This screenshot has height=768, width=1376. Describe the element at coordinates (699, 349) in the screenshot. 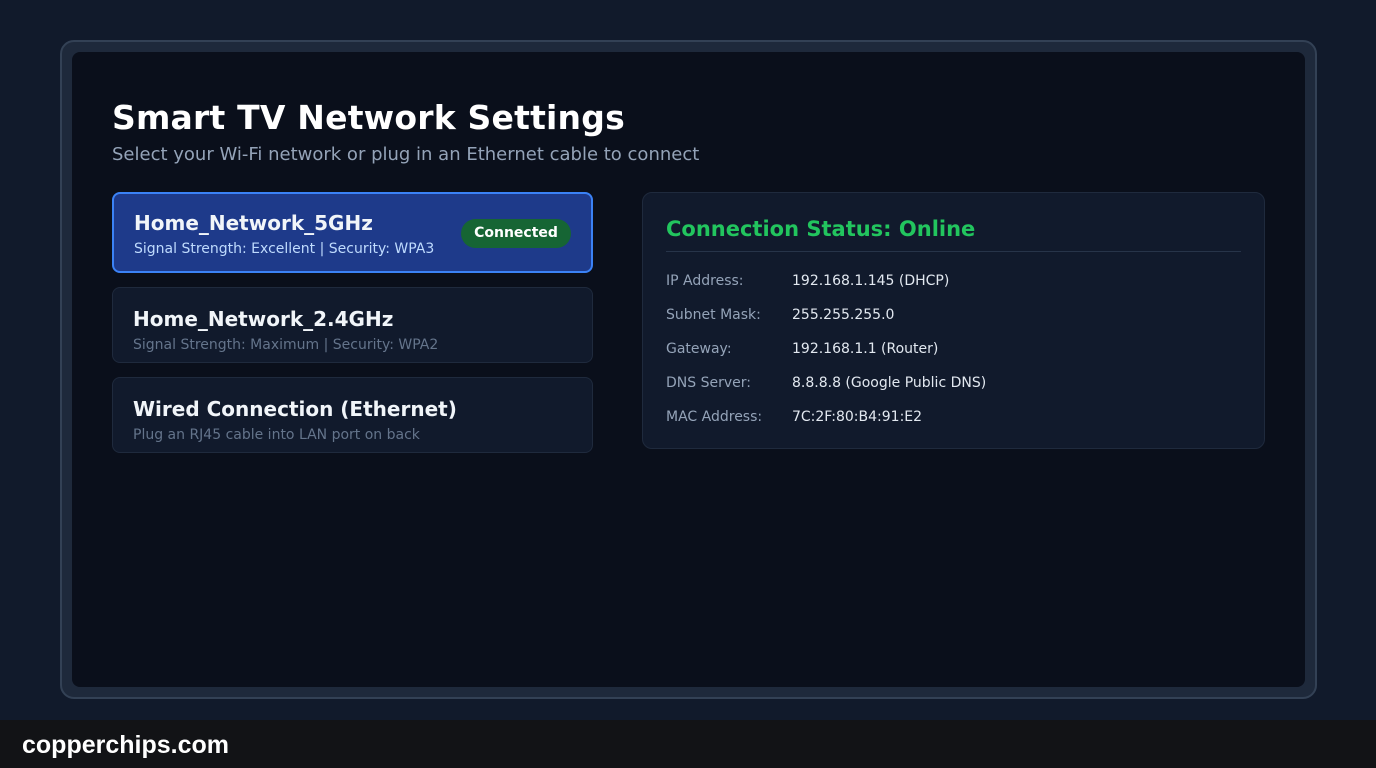

I see `info-label: Gateway:` at that location.